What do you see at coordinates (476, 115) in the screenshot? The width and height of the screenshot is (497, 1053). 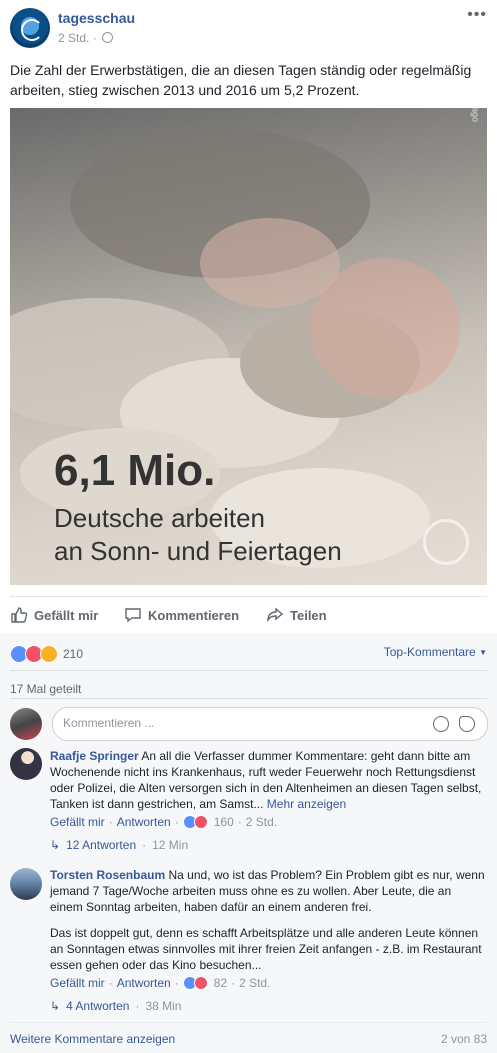 I see `image-credit: Foto: imago` at bounding box center [476, 115].